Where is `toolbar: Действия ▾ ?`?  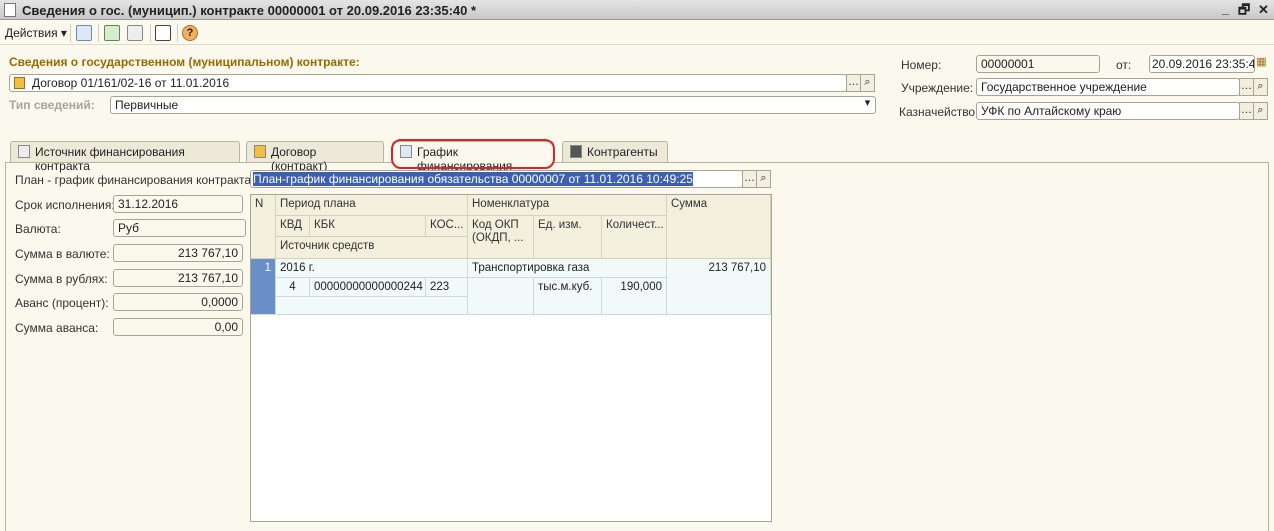
toolbar: Действия ▾ ? is located at coordinates (637, 33).